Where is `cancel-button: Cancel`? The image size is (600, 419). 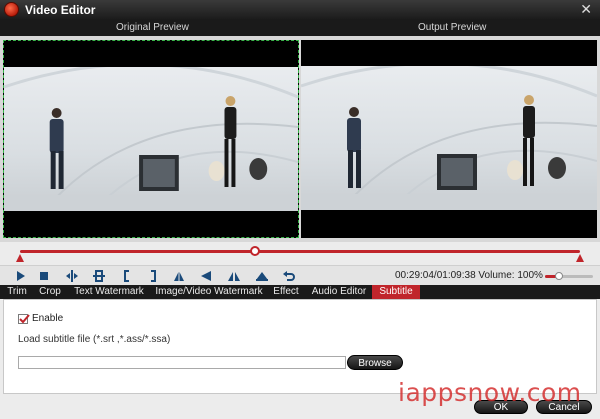 cancel-button: Cancel is located at coordinates (564, 407).